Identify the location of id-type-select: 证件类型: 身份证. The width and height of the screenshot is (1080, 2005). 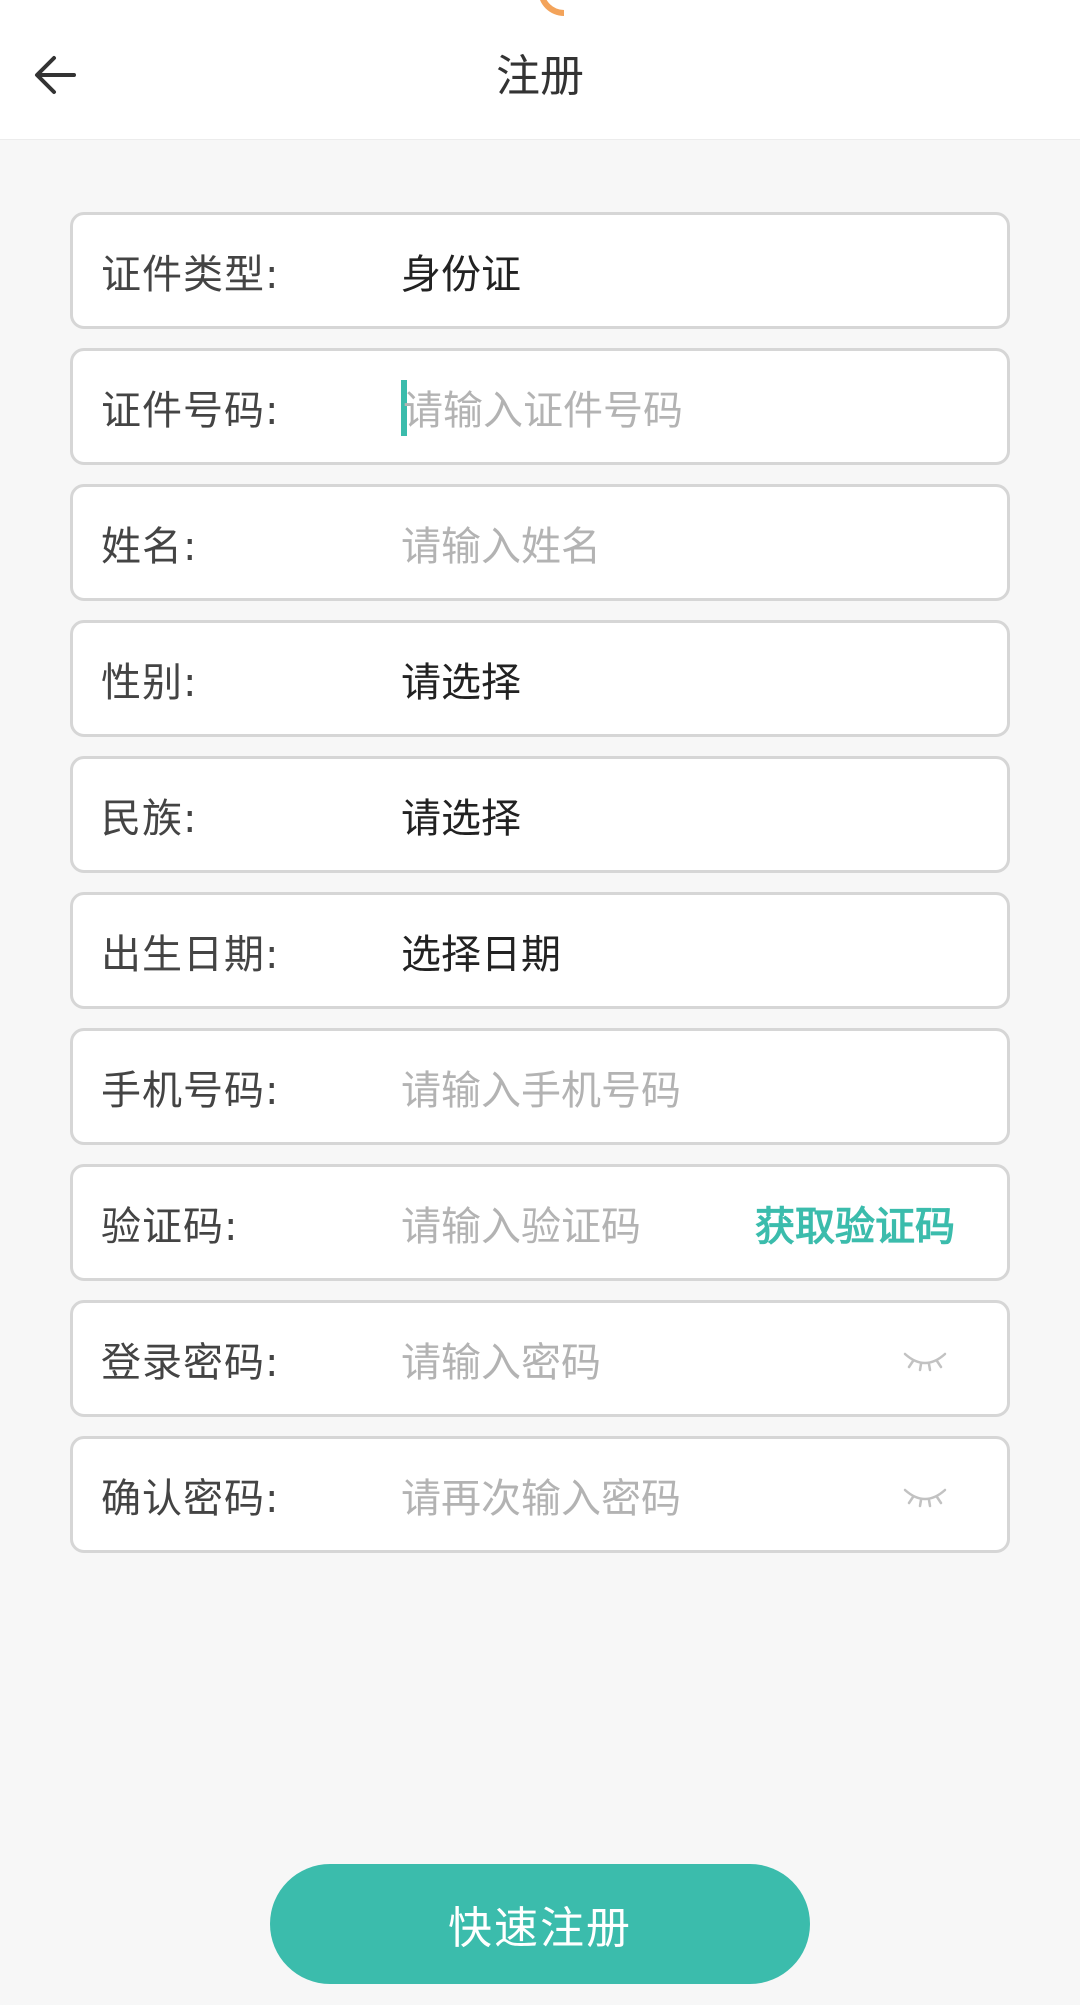
(540, 270).